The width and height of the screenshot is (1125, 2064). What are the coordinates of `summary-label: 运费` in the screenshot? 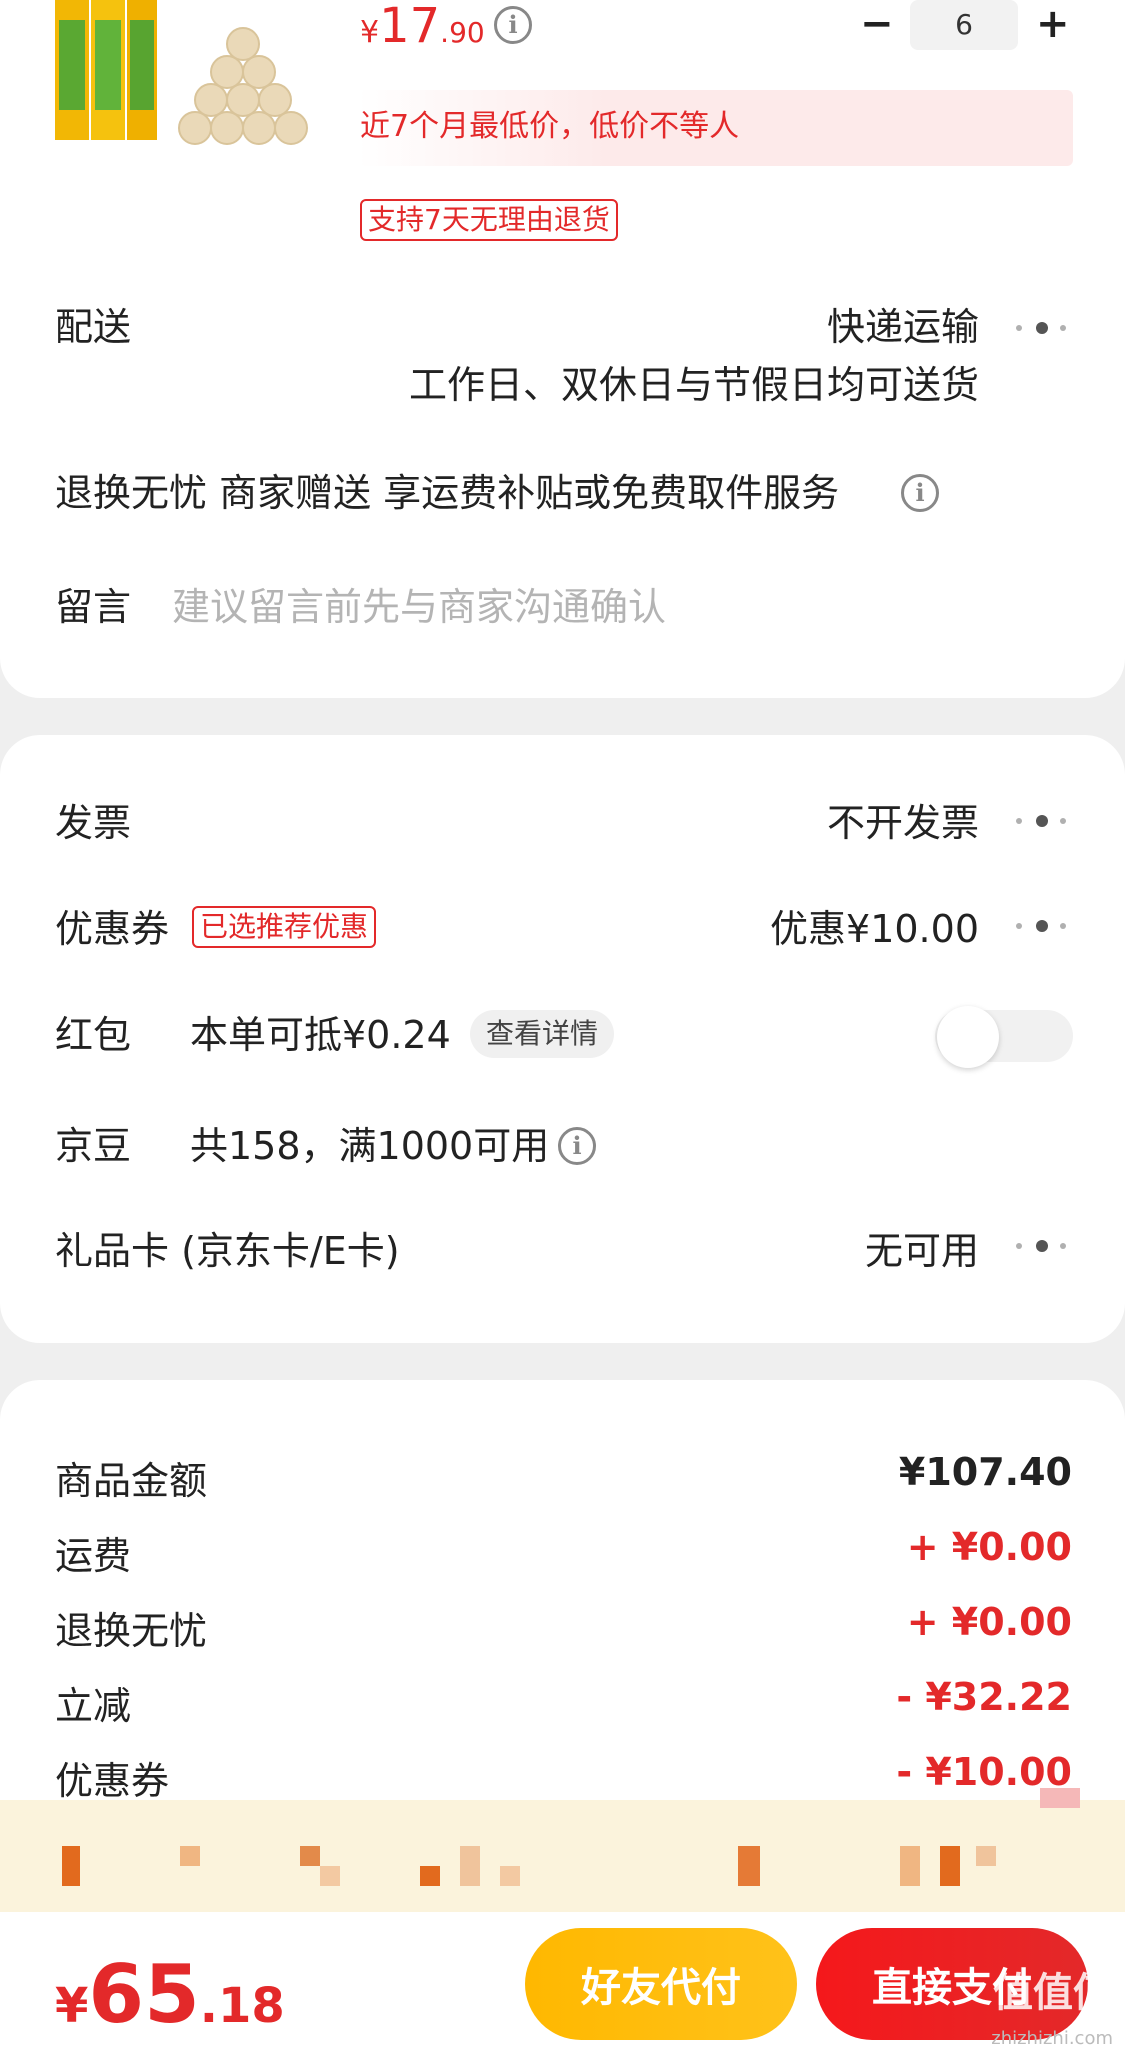 It's located at (93, 1556).